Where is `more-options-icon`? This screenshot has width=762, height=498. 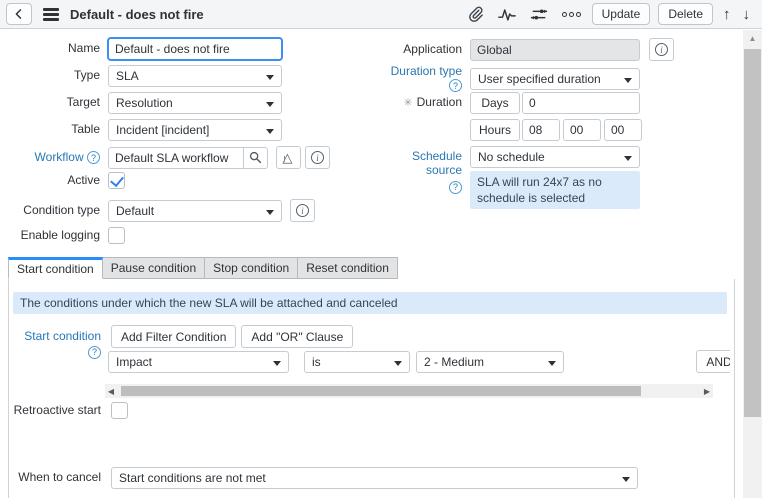 more-options-icon is located at coordinates (571, 14).